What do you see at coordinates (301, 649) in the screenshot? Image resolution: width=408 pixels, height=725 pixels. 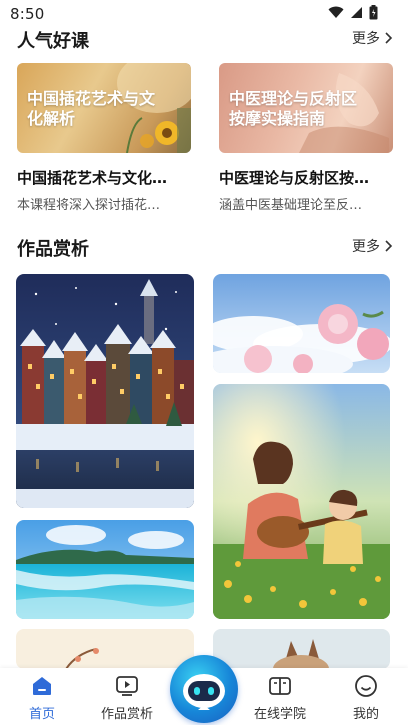 I see `artwork-horse` at bounding box center [301, 649].